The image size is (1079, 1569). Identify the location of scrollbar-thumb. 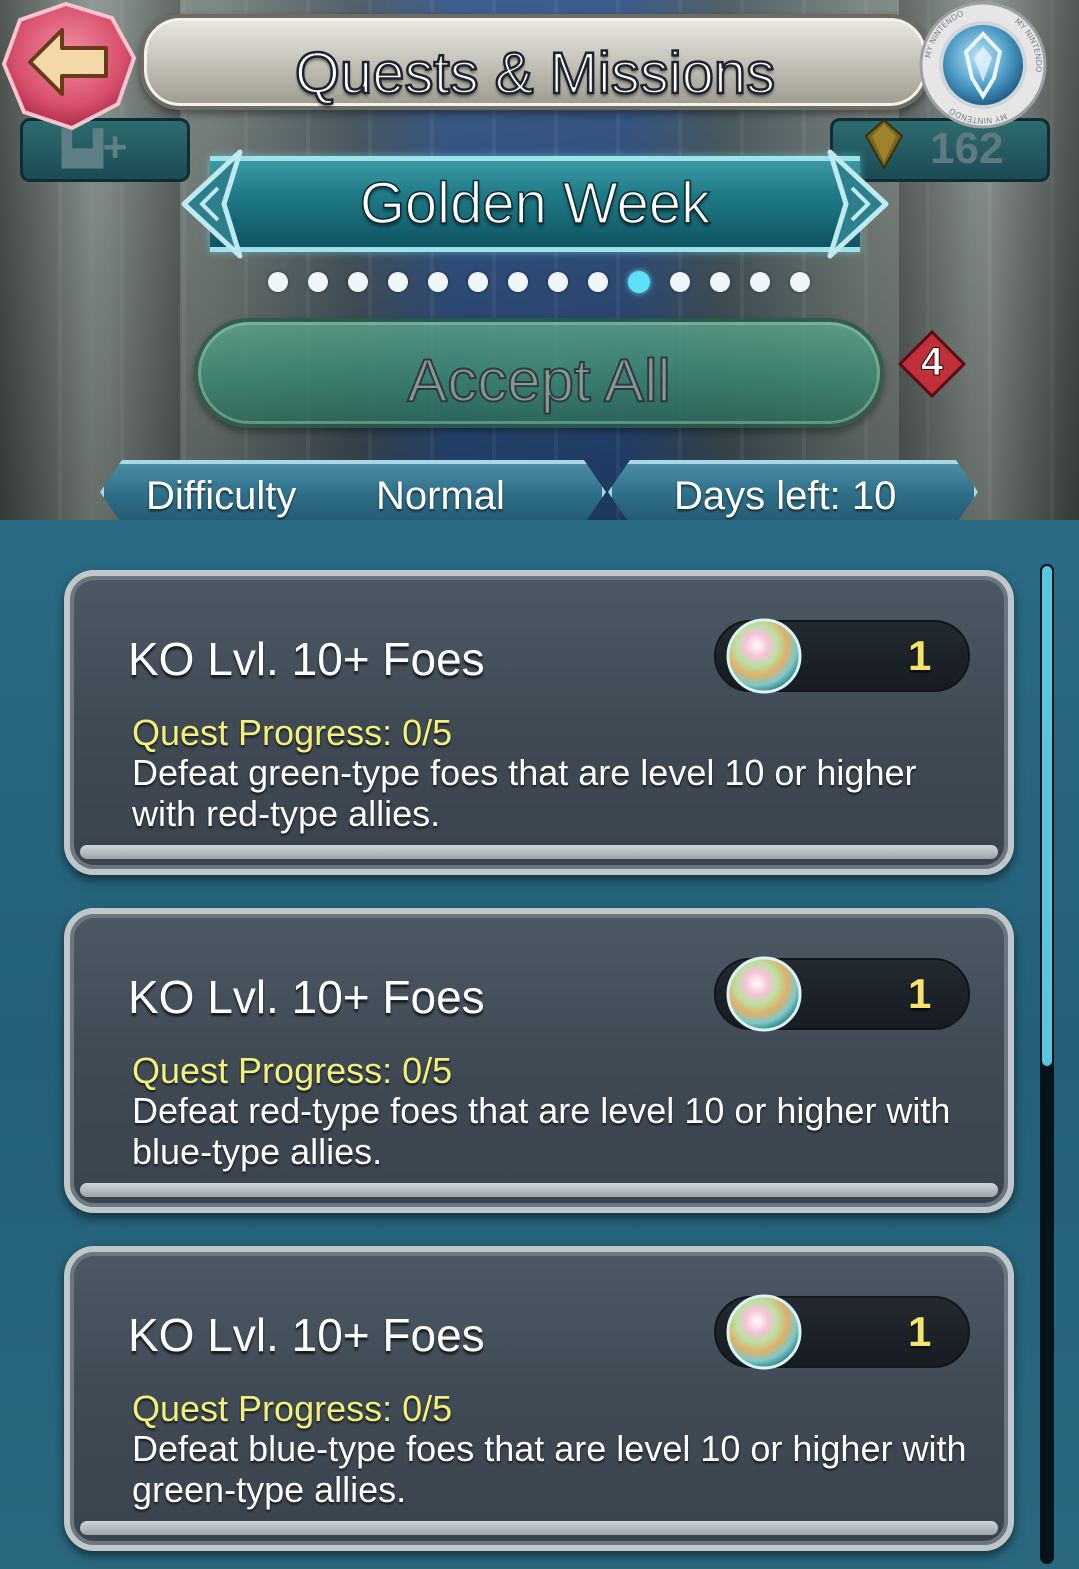
(1047, 816).